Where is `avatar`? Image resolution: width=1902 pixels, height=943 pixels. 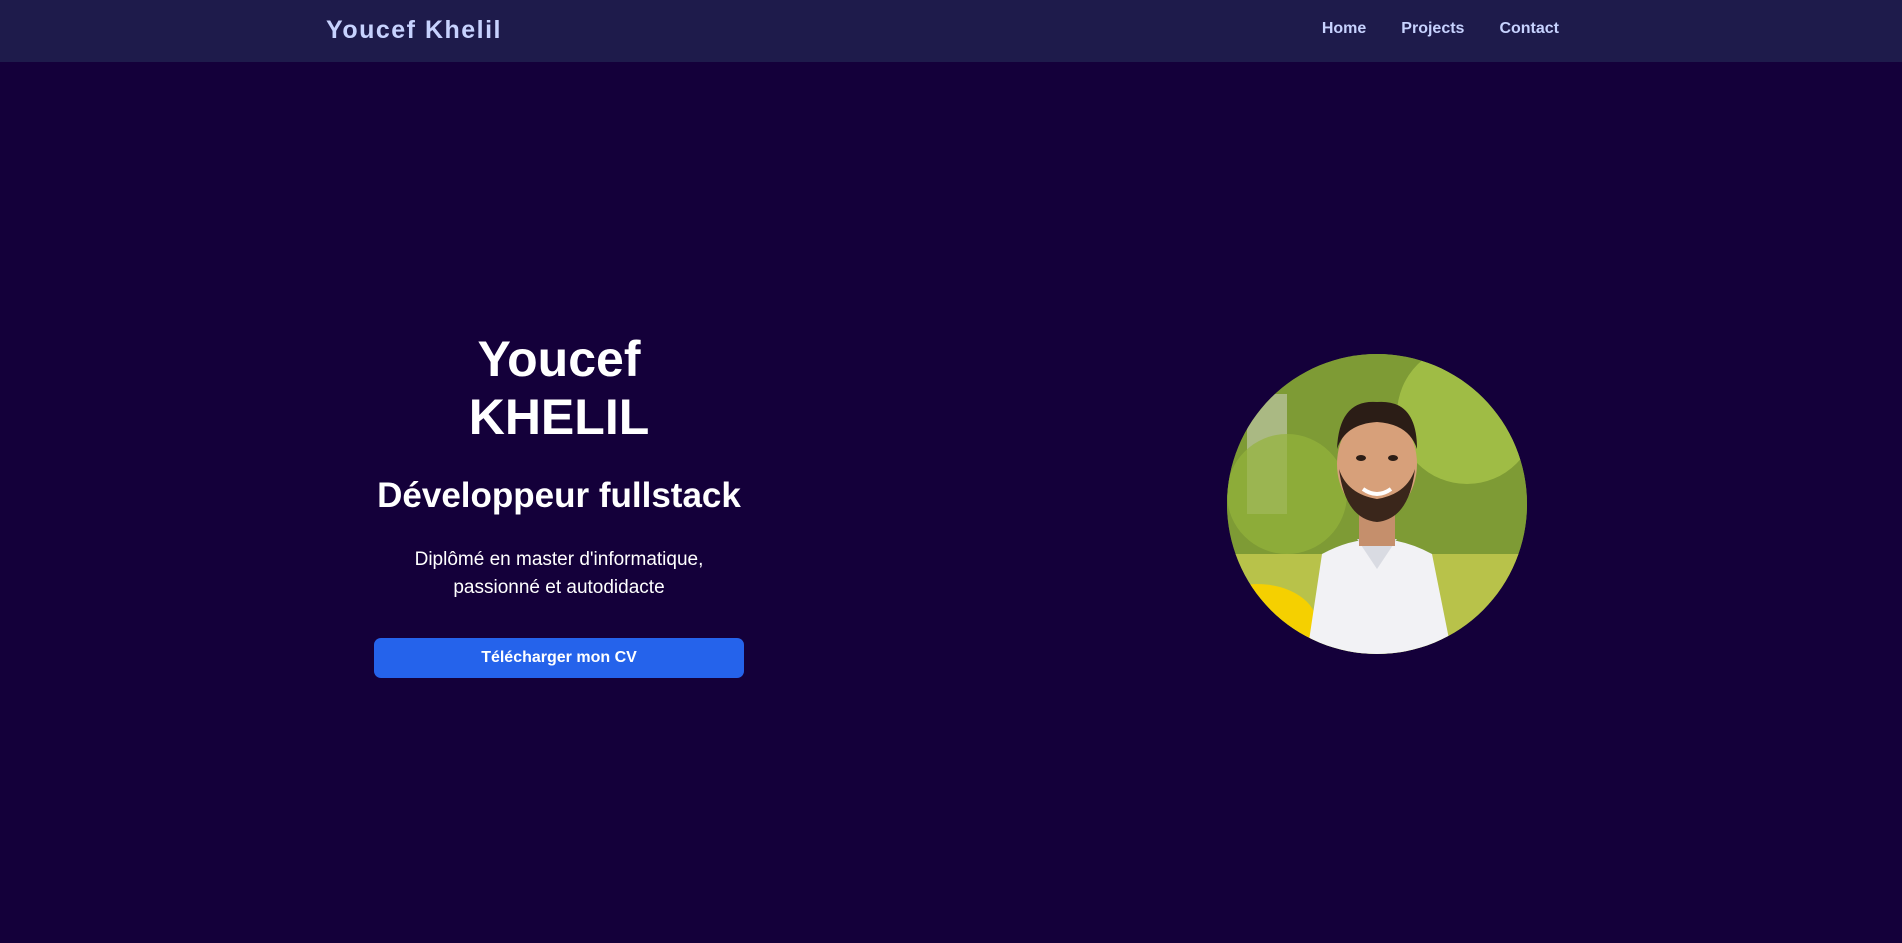
avatar is located at coordinates (1377, 504).